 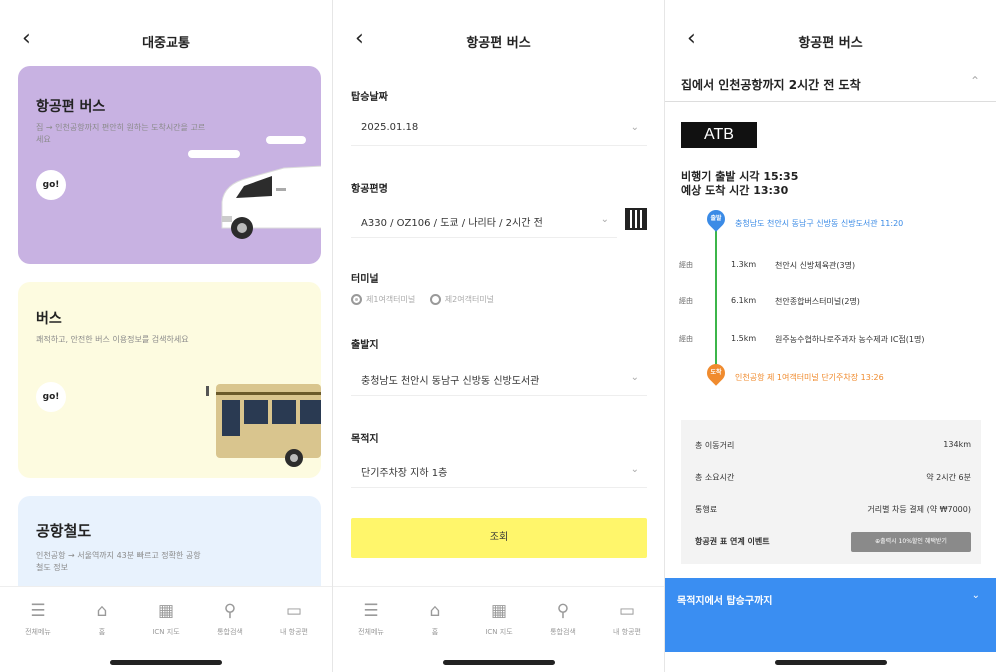 I want to click on search-button: 조회, so click(x=499, y=538).